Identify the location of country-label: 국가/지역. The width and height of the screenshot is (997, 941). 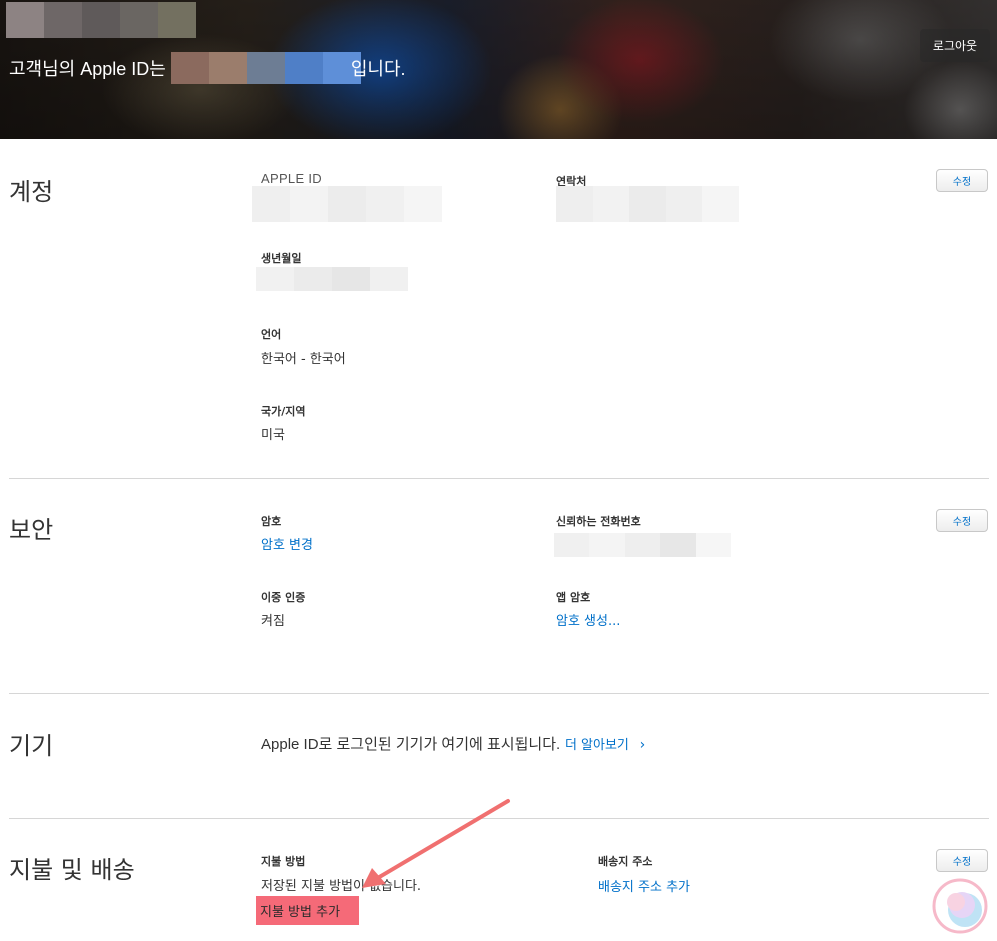
(283, 411).